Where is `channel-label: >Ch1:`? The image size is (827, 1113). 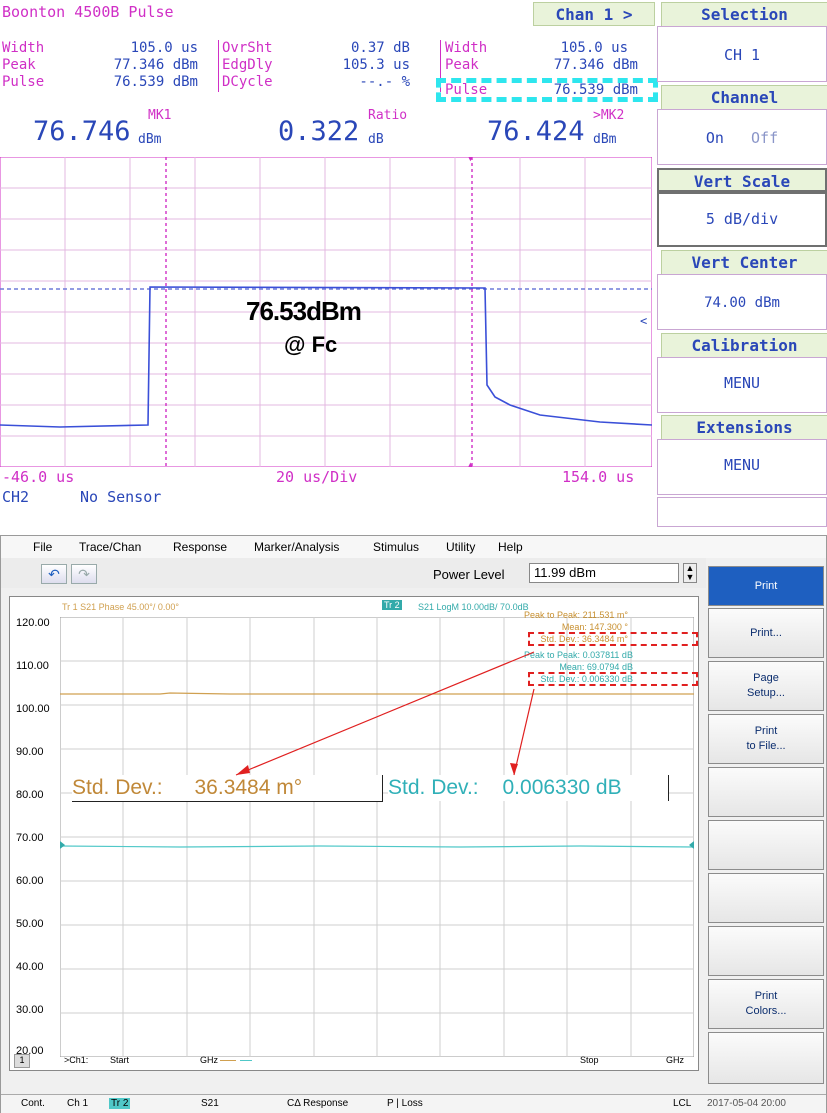 channel-label: >Ch1: is located at coordinates (76, 1060).